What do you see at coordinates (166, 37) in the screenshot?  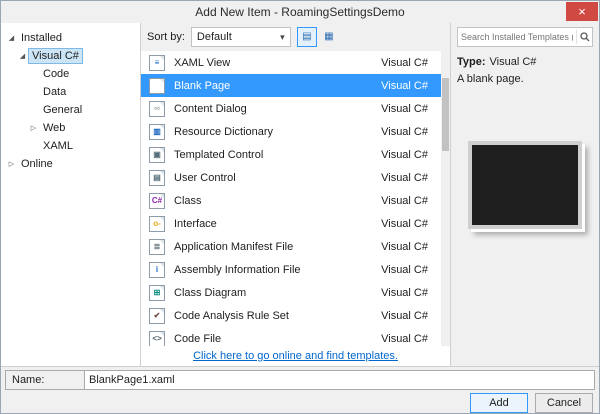 I see `sort-by-label: Sort by:` at bounding box center [166, 37].